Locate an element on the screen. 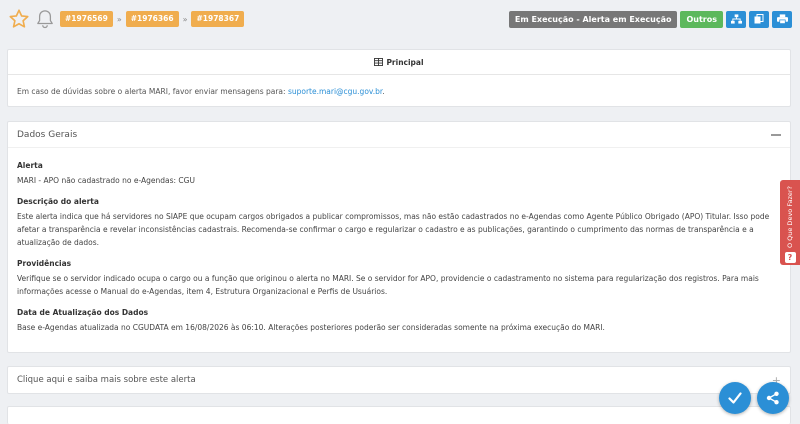 Image resolution: width=800 pixels, height=424 pixels. star-icon is located at coordinates (19, 19).